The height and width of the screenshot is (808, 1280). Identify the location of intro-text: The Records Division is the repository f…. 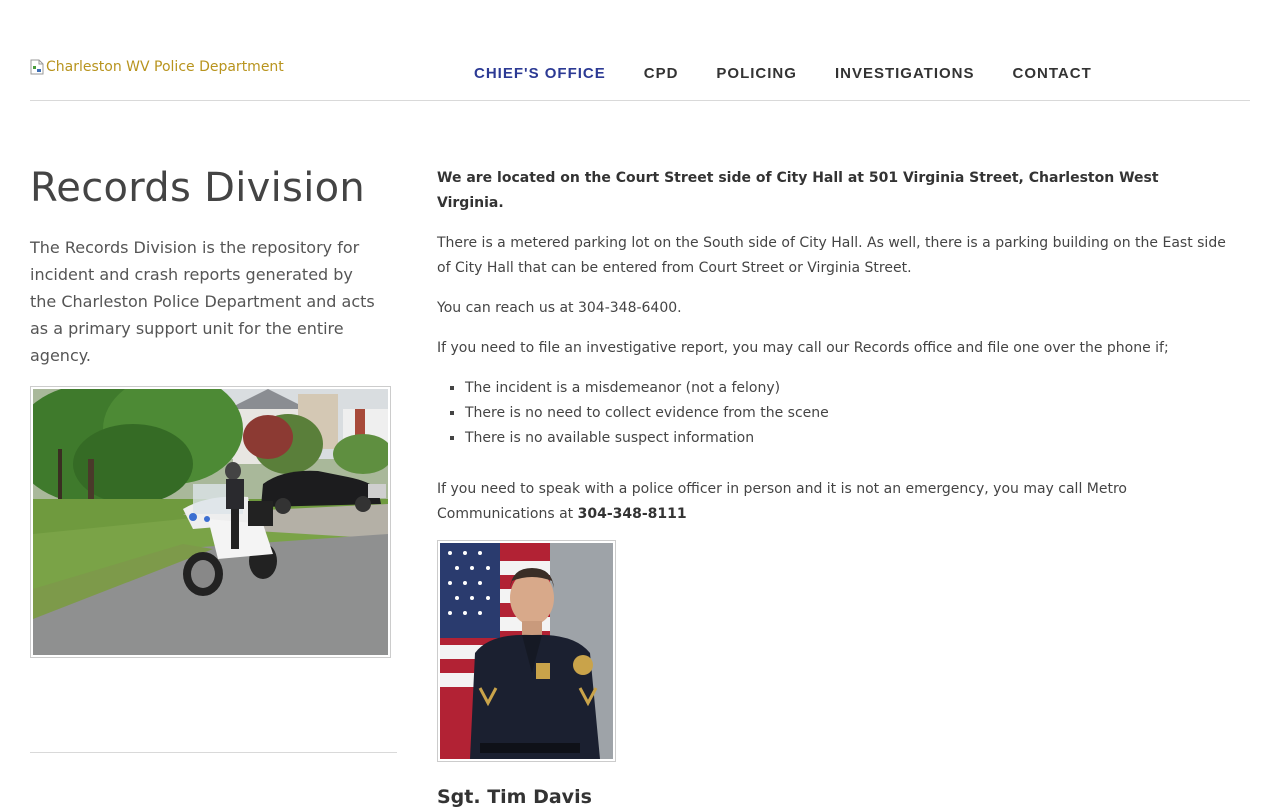
(202, 301).